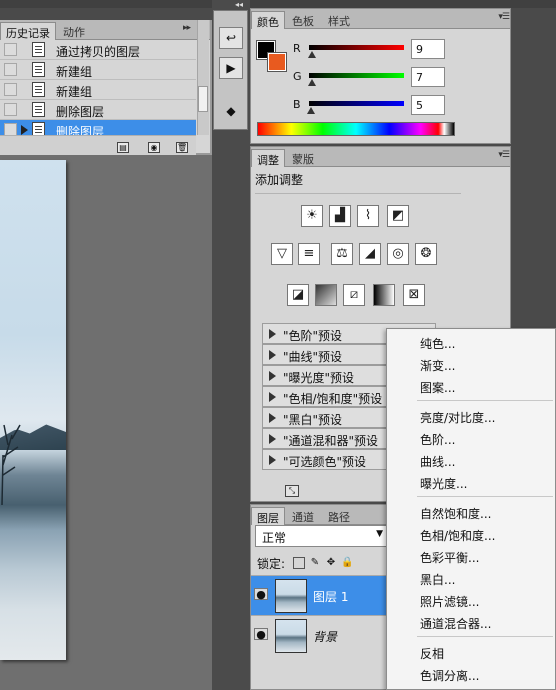  I want to click on channel-mixer-icon: ❂, so click(426, 254).